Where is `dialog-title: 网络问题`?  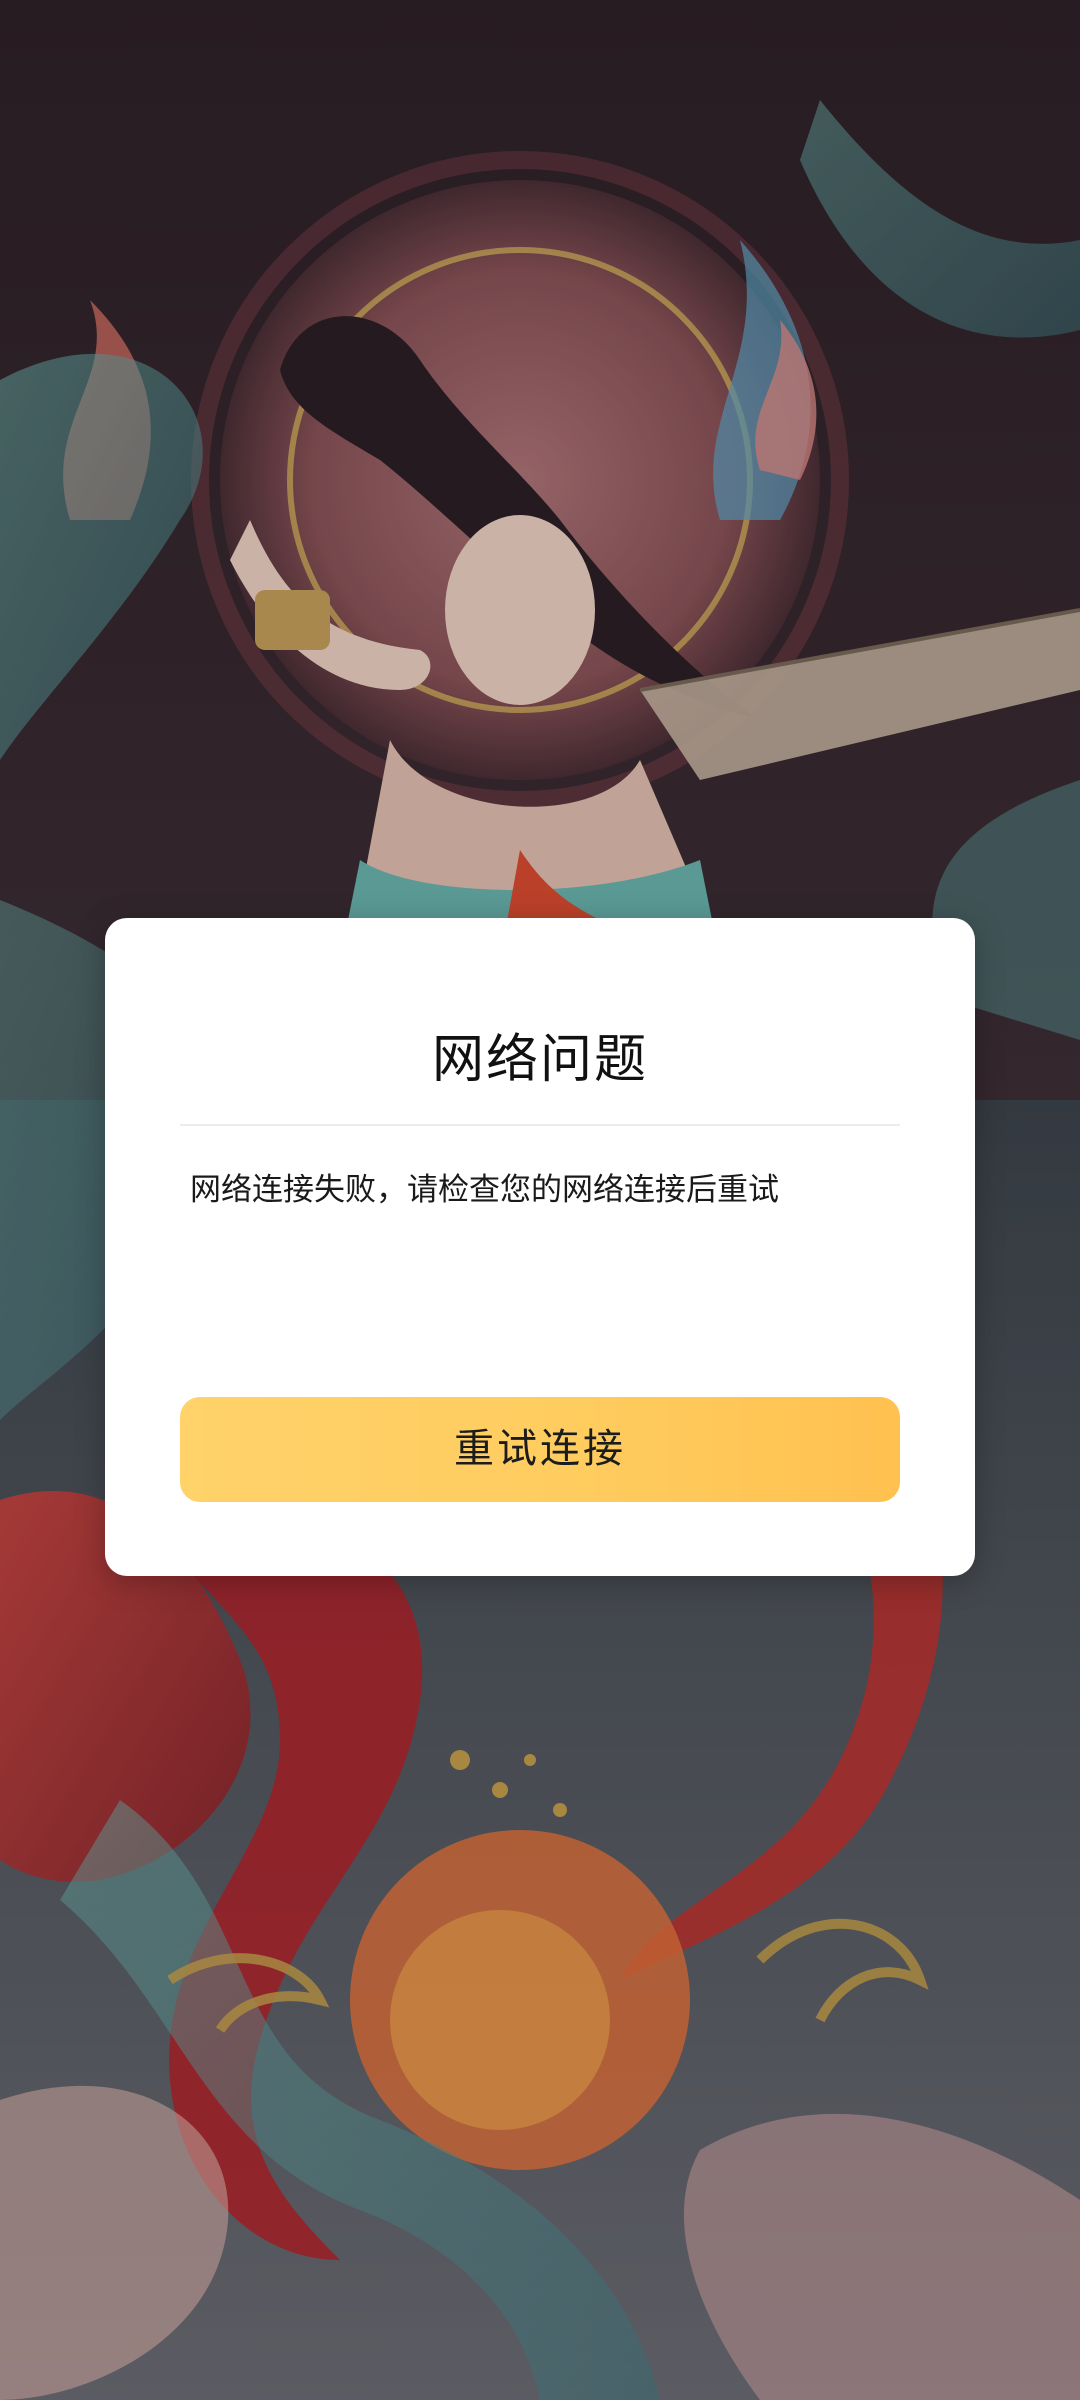
dialog-title: 网络问题 is located at coordinates (539, 1060).